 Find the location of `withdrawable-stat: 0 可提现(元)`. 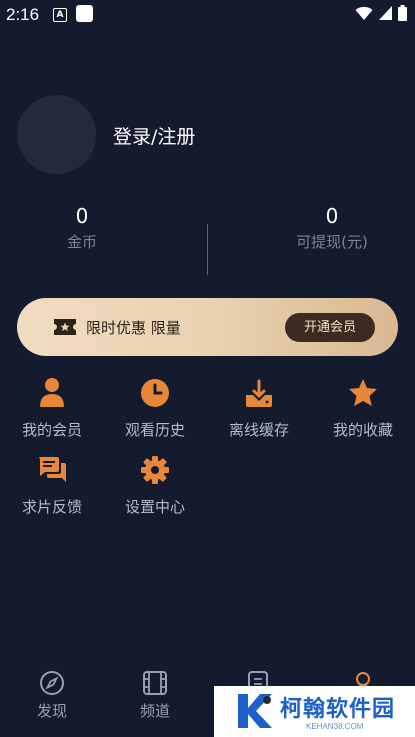

withdrawable-stat: 0 可提现(元) is located at coordinates (332, 228).